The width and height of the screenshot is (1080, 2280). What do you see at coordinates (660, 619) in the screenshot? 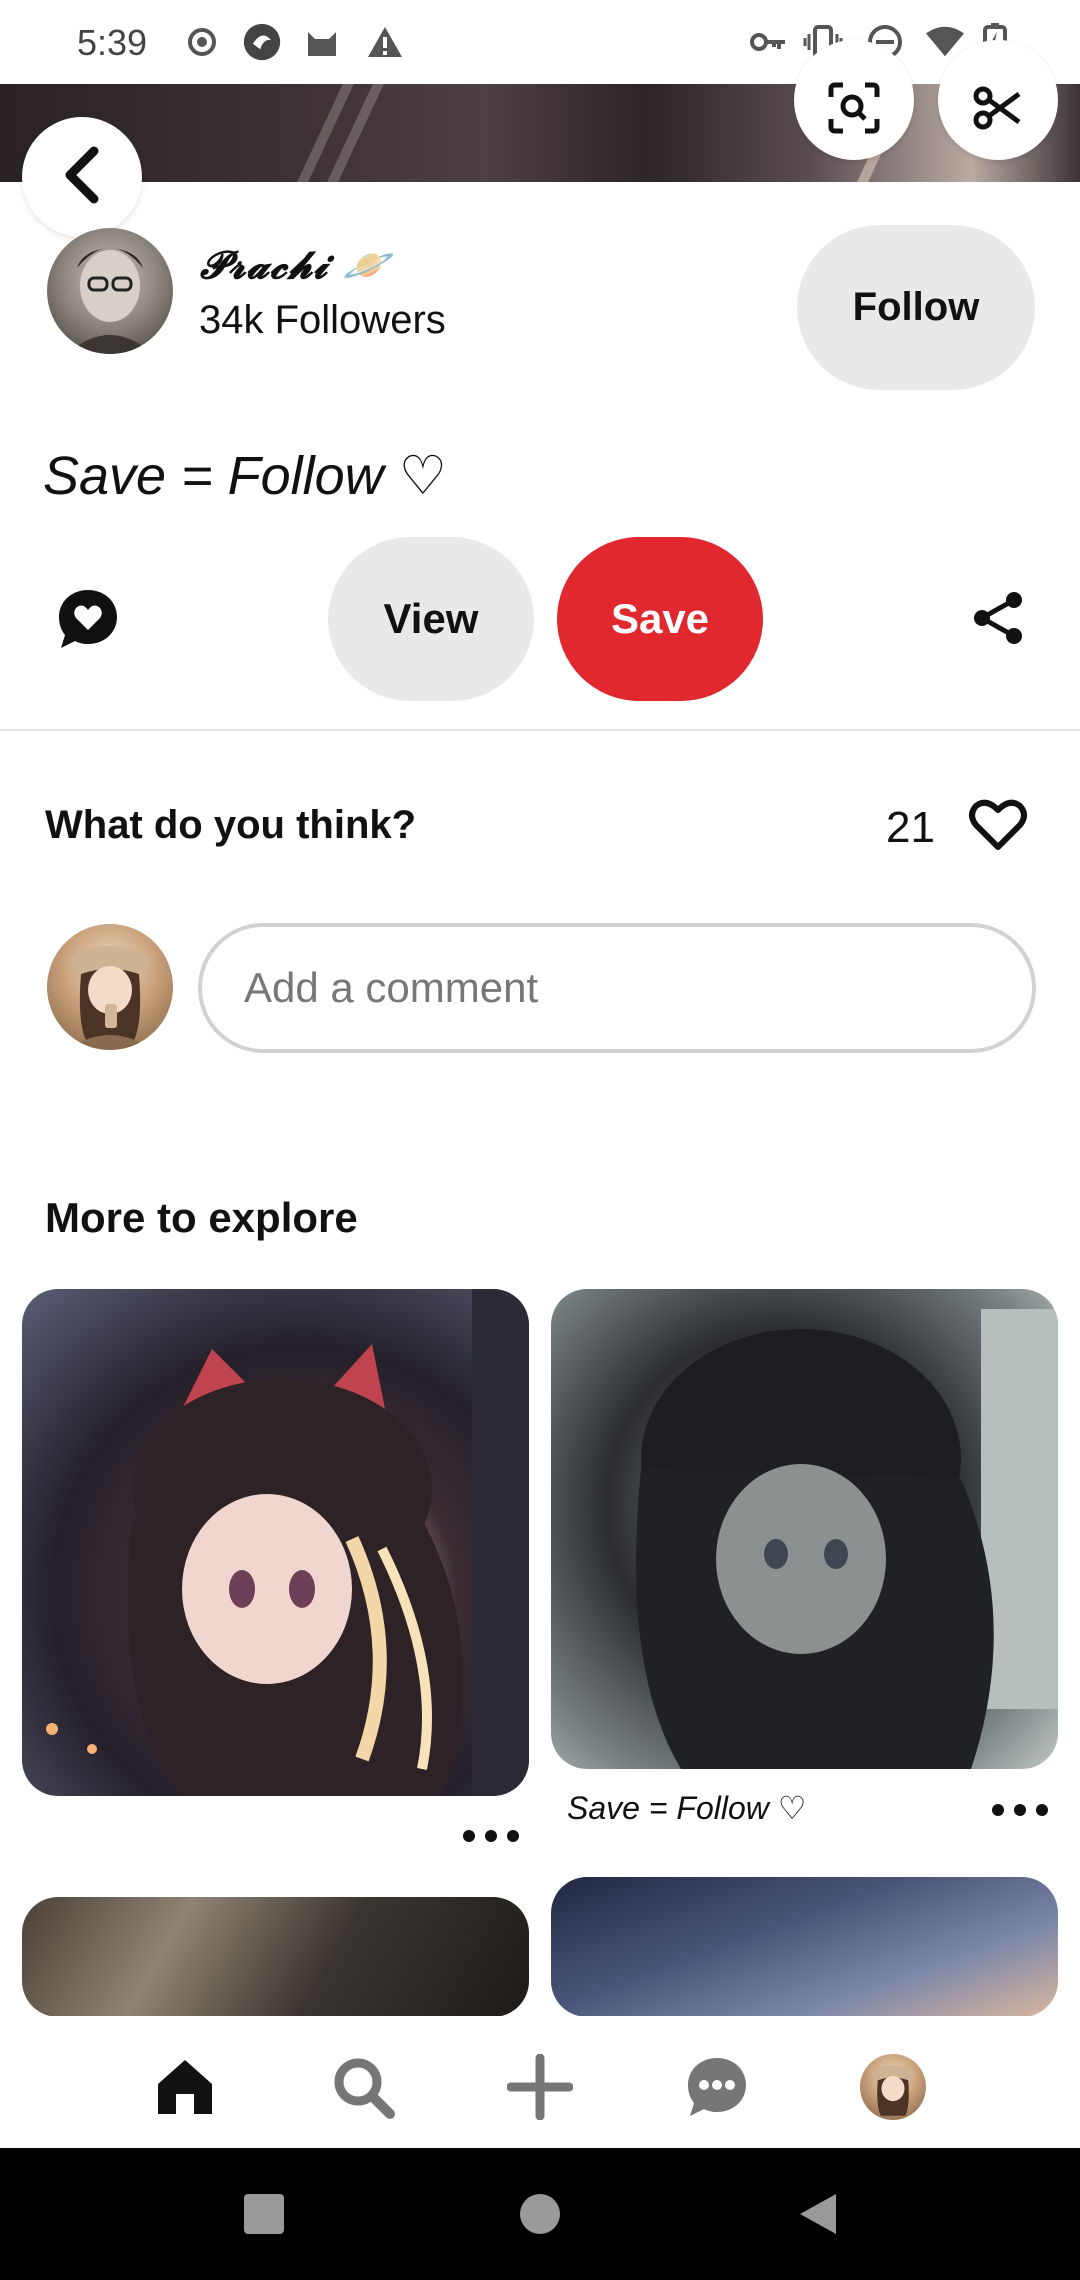
I see `save-button: Save` at bounding box center [660, 619].